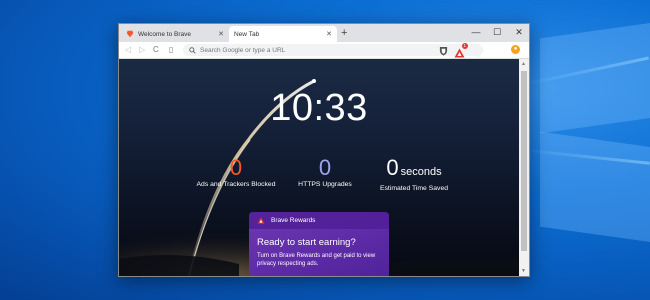 The image size is (650, 300). I want to click on toolbar: ◁ ▷ C ▯ 1 ●, so click(324, 50).